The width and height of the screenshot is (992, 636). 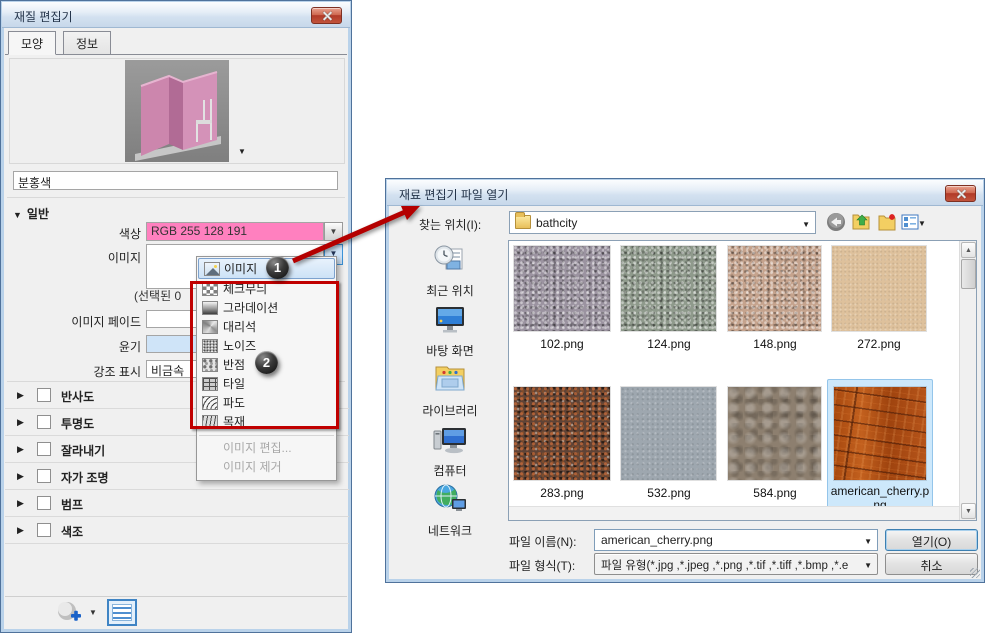 What do you see at coordinates (43, 17) in the screenshot?
I see `material-editor-title: 재질 편집기` at bounding box center [43, 17].